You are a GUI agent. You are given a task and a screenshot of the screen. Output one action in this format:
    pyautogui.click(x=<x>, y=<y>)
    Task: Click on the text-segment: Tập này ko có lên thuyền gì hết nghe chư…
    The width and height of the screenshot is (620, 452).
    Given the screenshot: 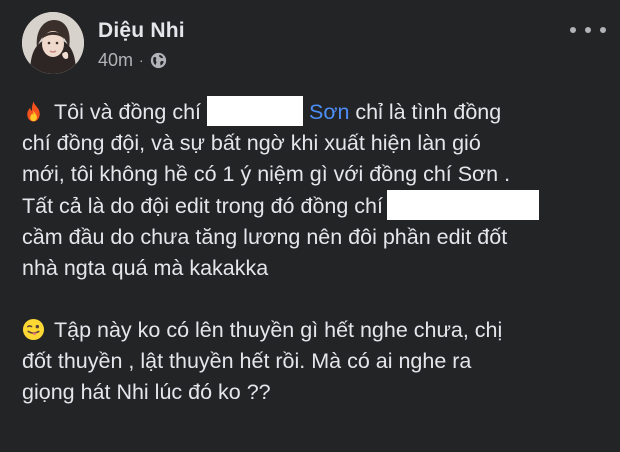 What is the action you would take?
    pyautogui.click(x=278, y=330)
    